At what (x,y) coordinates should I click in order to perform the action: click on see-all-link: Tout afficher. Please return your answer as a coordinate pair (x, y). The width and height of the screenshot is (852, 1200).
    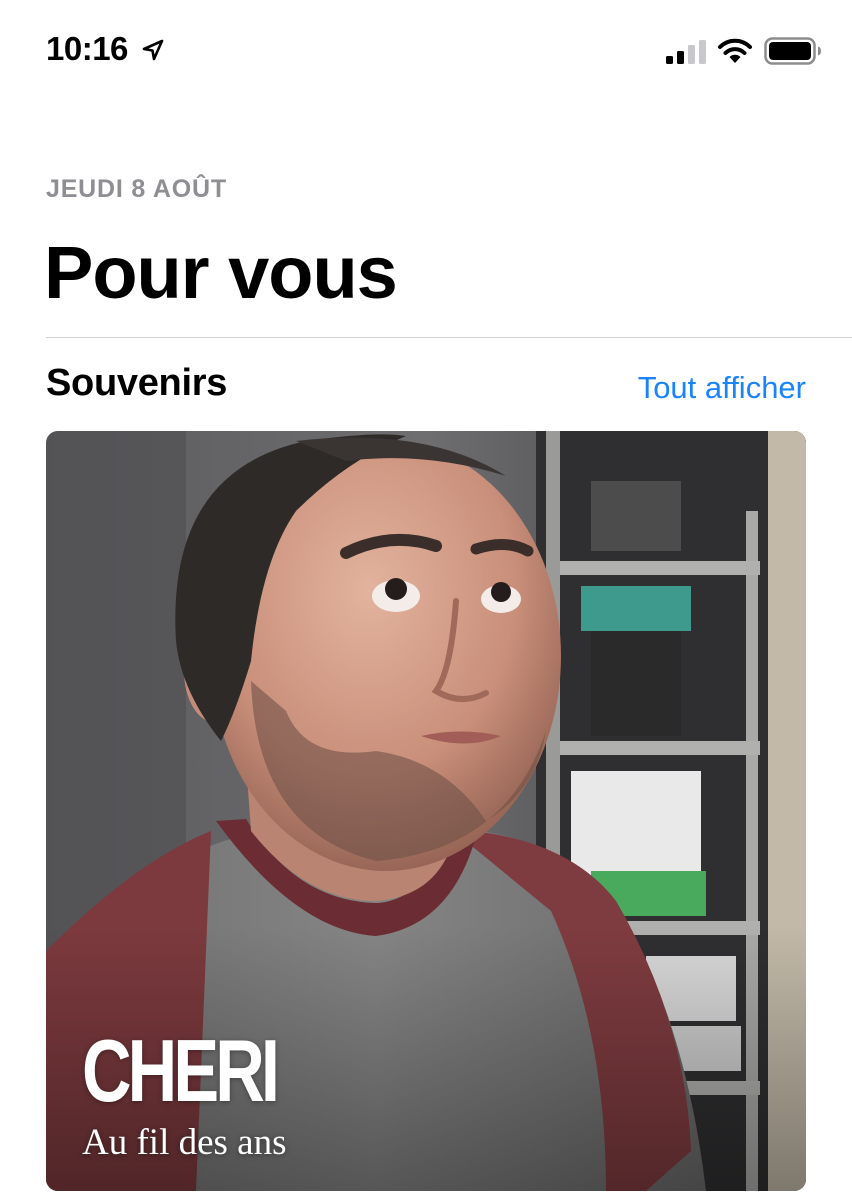
    Looking at the image, I should click on (722, 388).